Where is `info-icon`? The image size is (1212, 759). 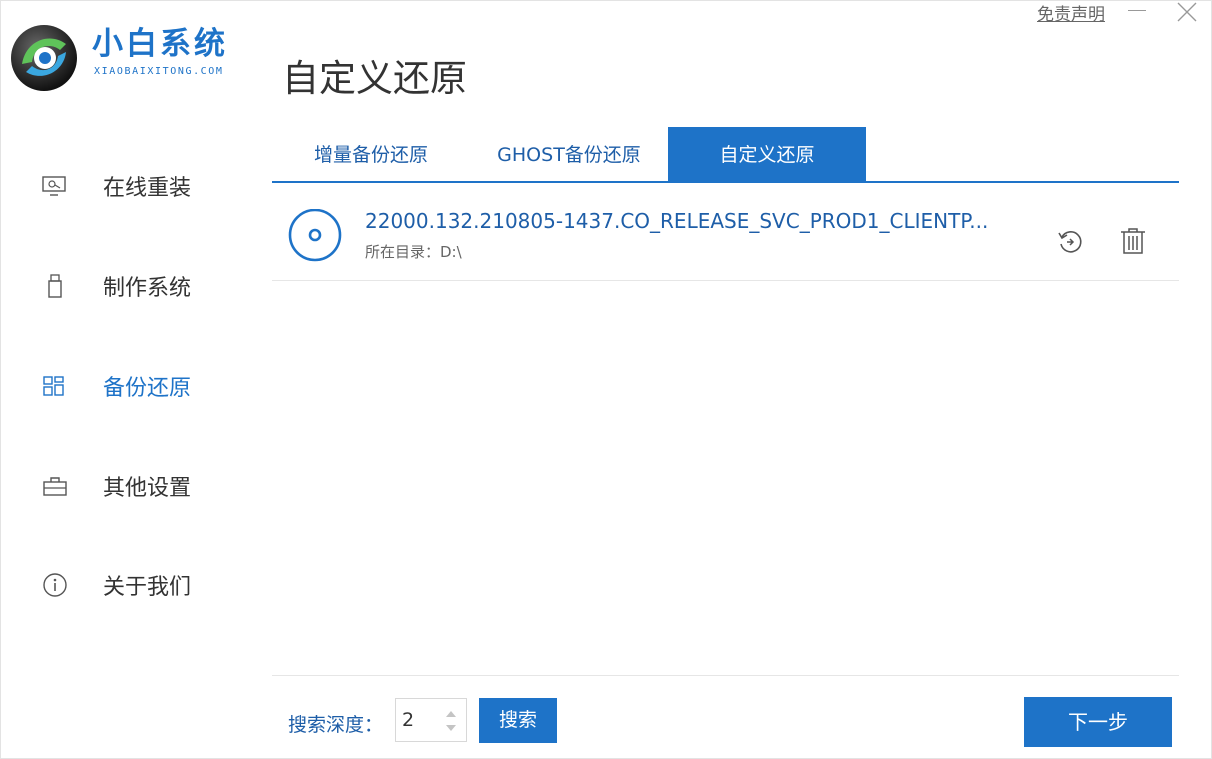
info-icon is located at coordinates (57, 585).